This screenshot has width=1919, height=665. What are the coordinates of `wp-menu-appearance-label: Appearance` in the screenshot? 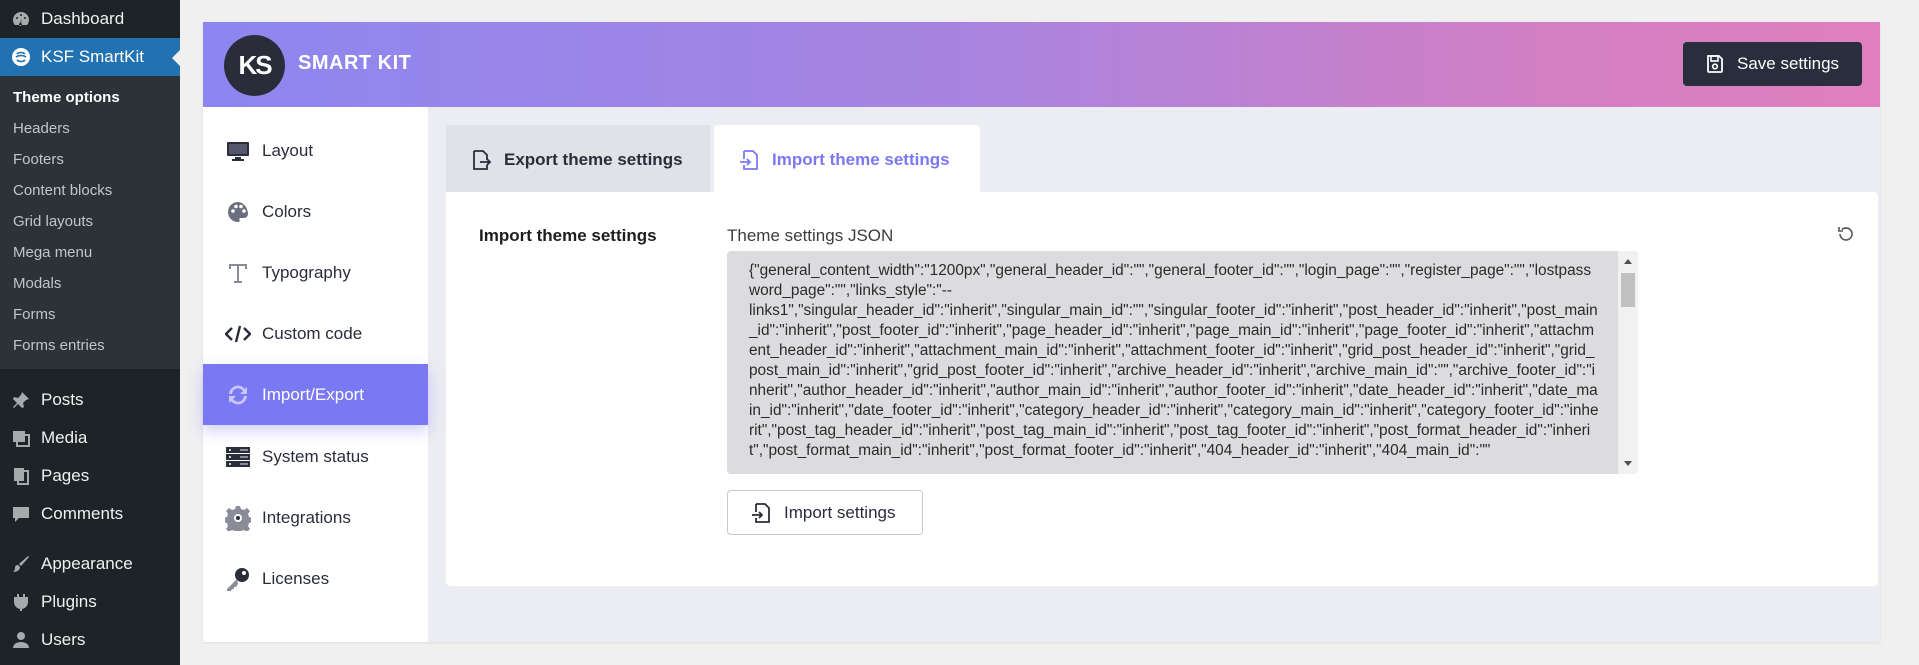 It's located at (87, 563).